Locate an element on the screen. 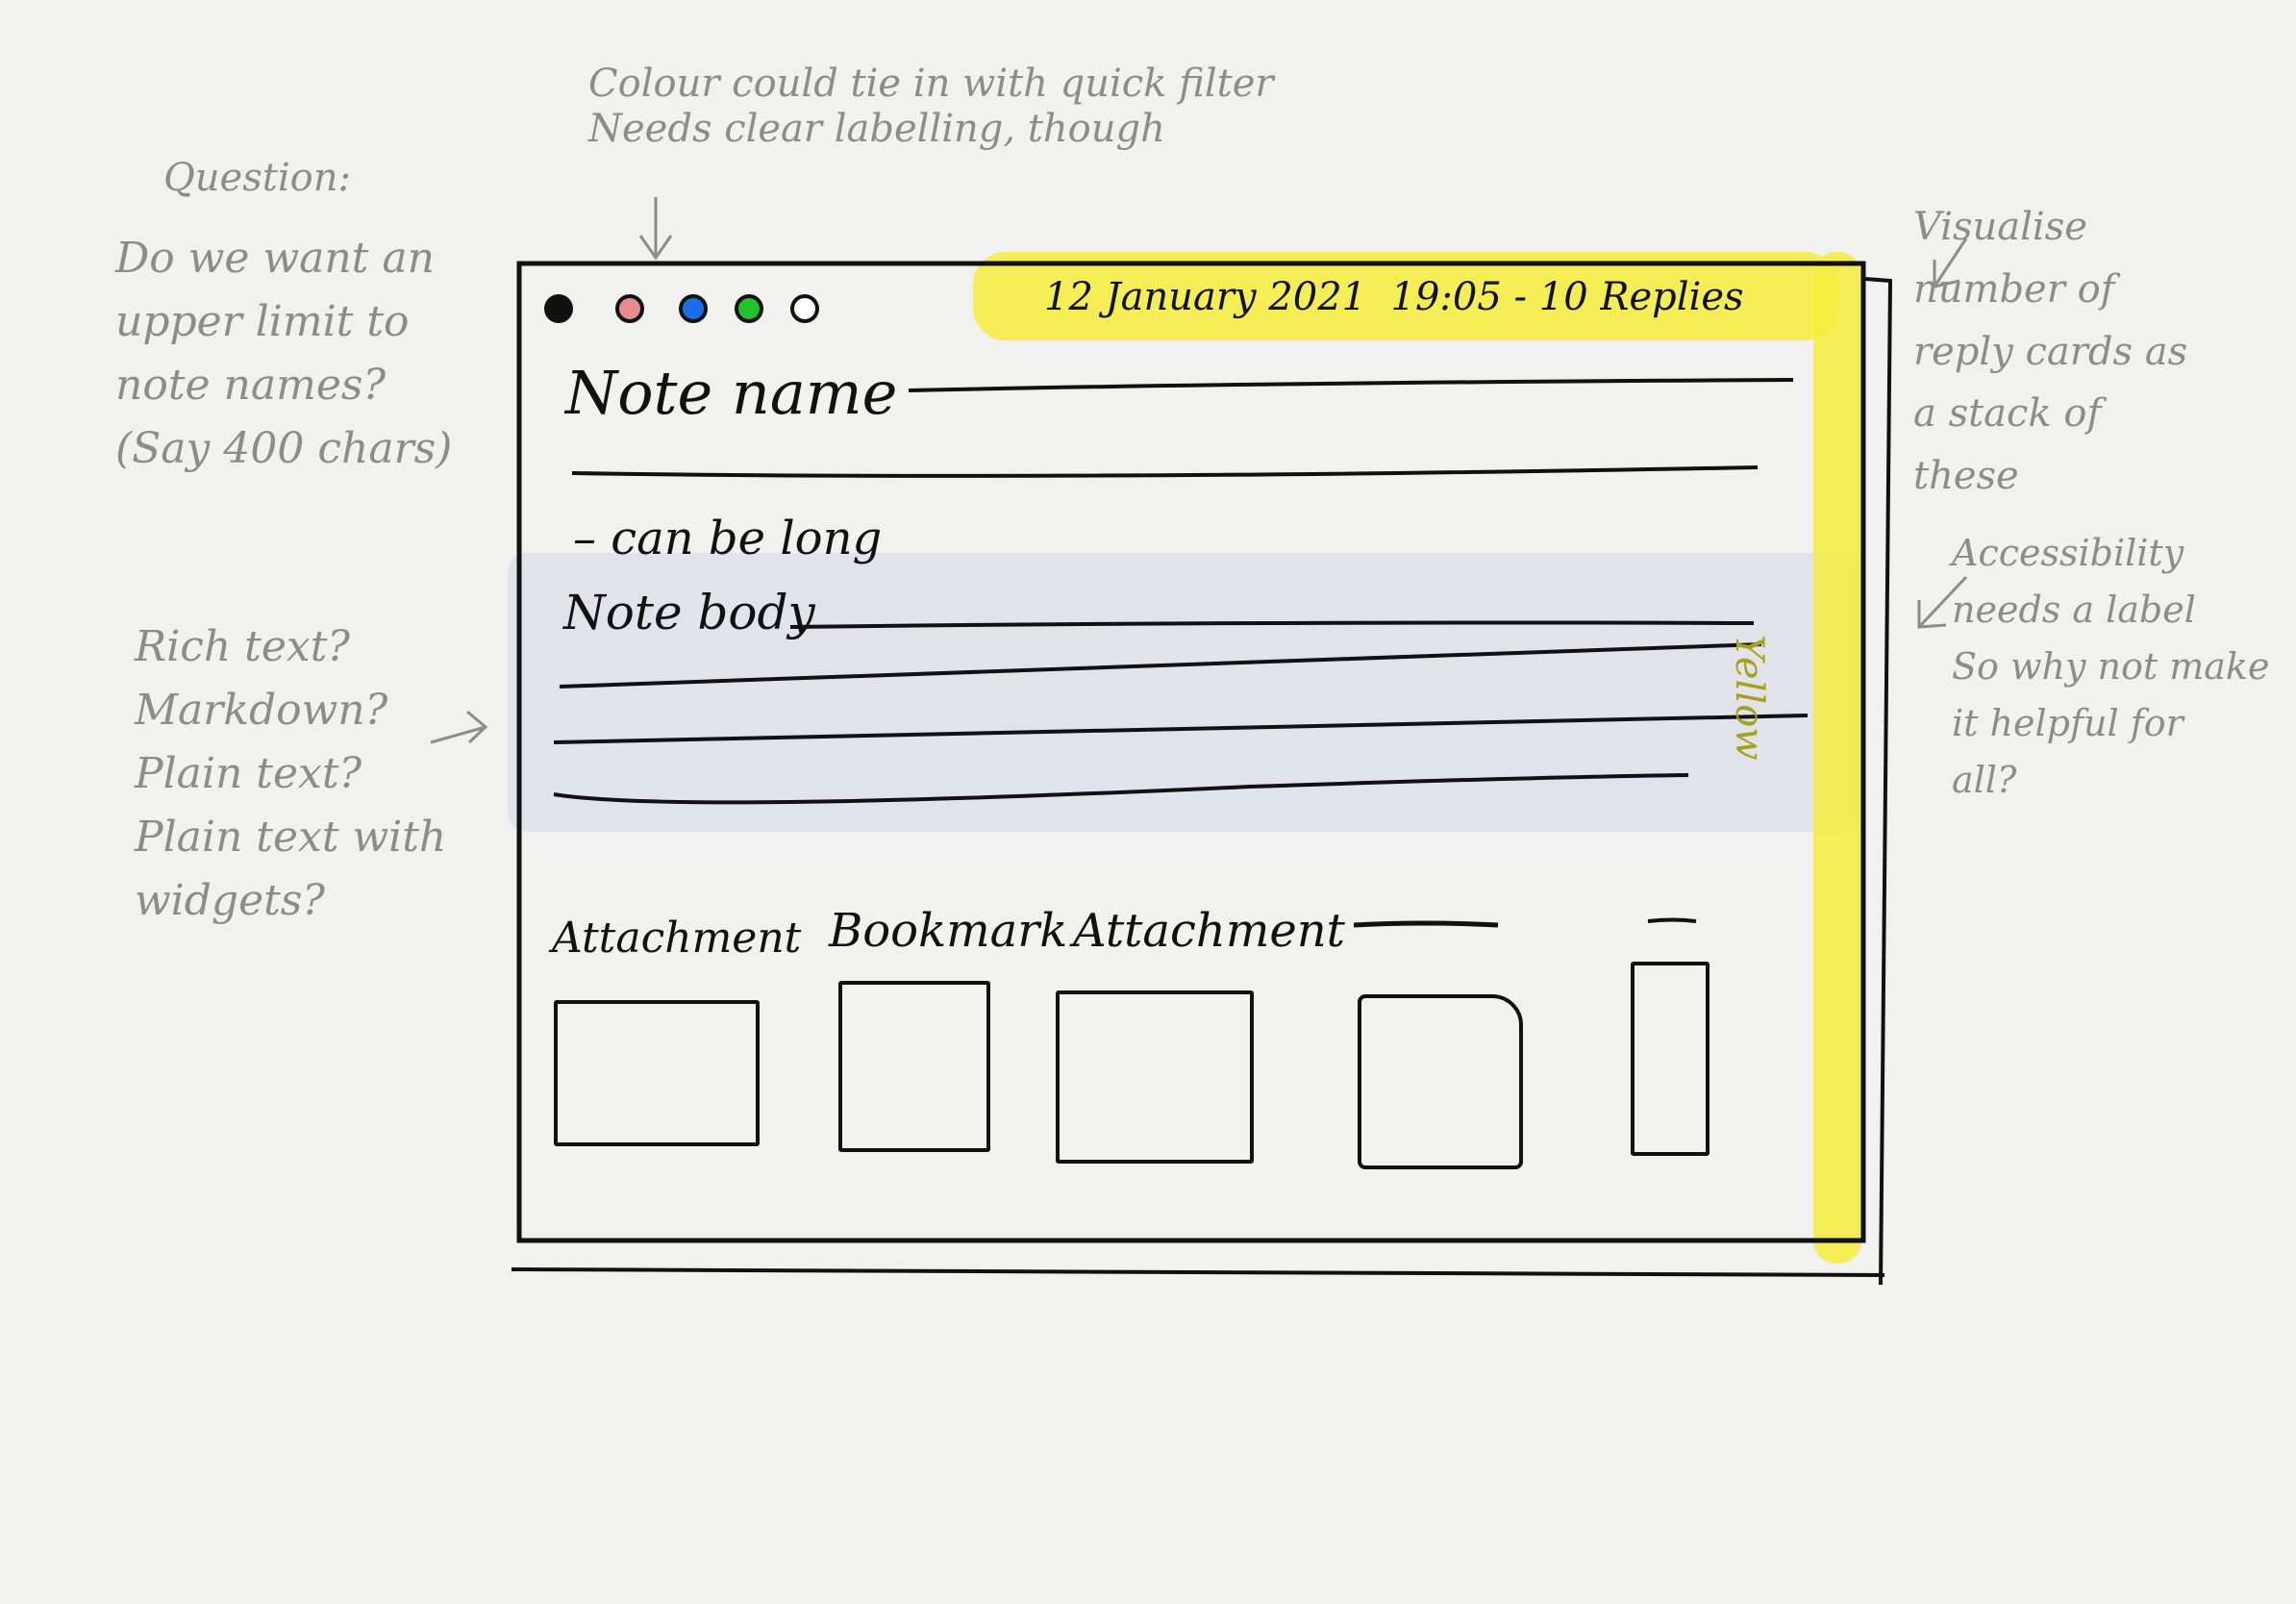 The image size is (2296, 1604). colour-swatch-black is located at coordinates (558, 308).